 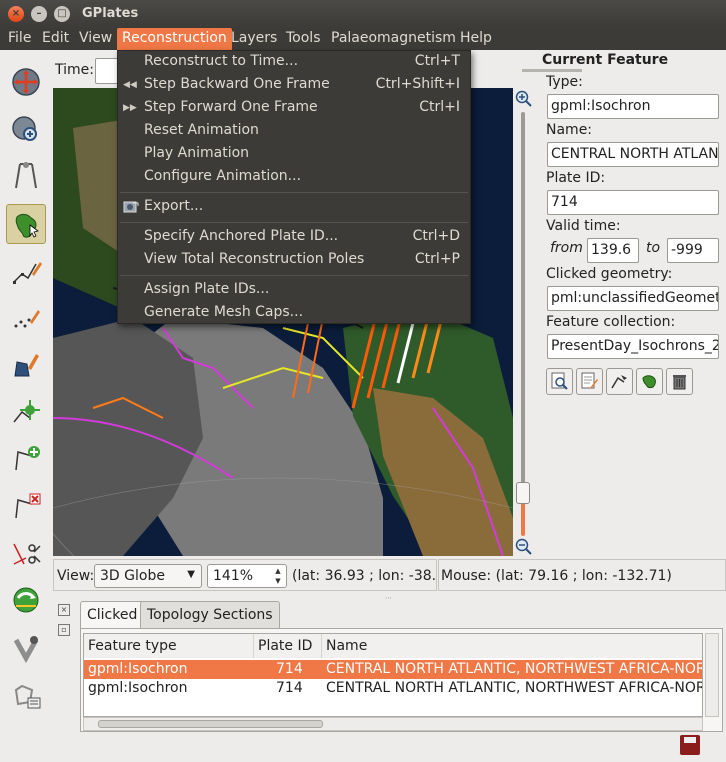 What do you see at coordinates (633, 106) in the screenshot?
I see `type-field: gpml:Isochron` at bounding box center [633, 106].